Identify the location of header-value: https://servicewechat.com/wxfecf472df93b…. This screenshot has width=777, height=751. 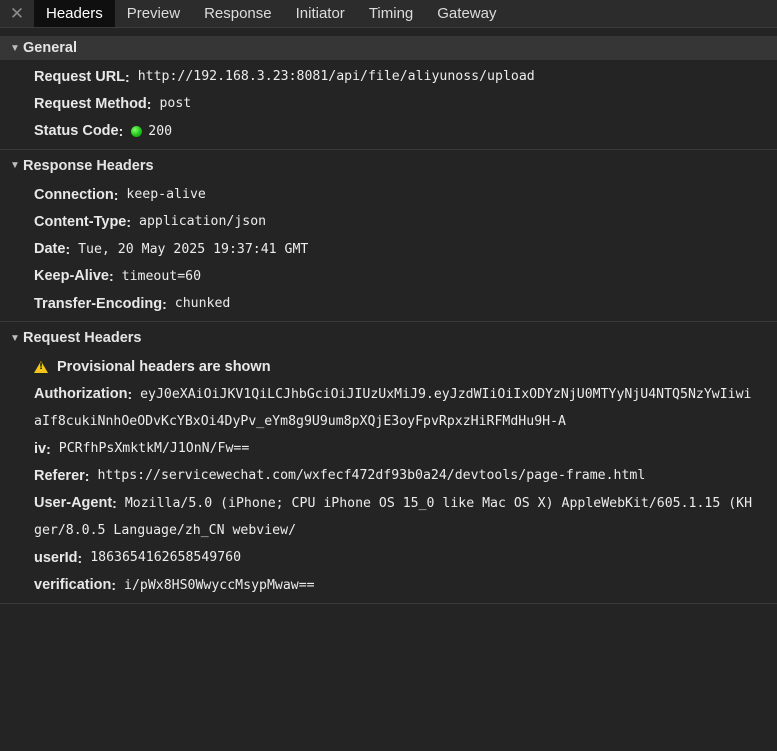
(371, 476).